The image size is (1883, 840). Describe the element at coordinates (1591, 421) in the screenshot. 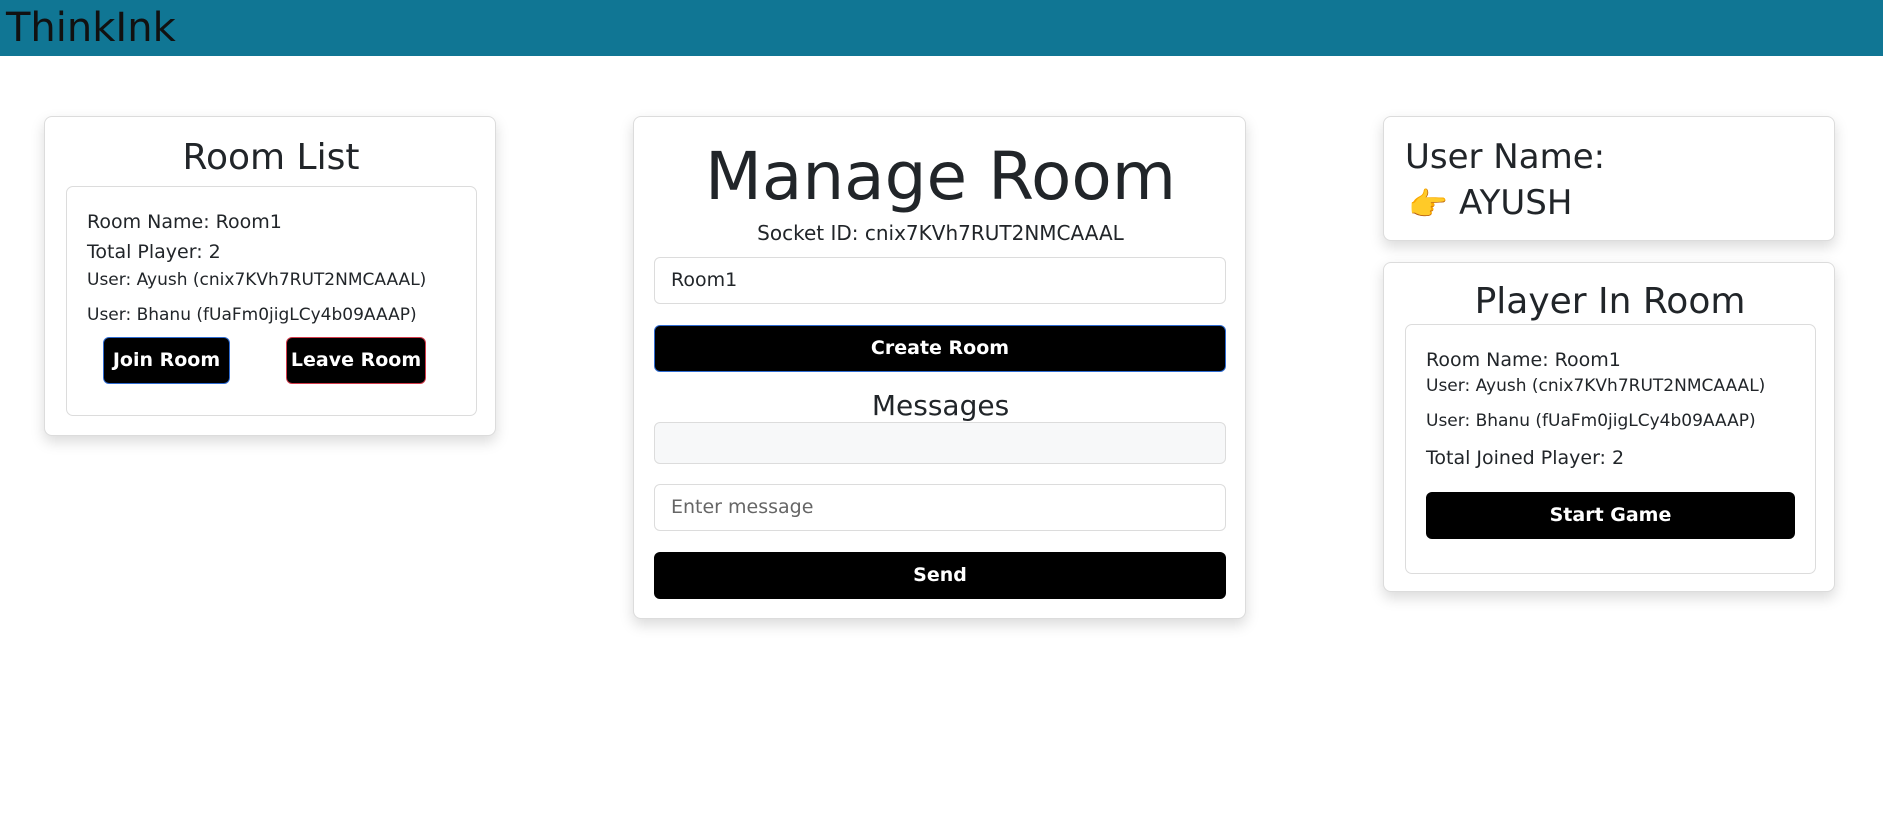

I see `player-user-item: User: Bhanu (fUaFm0jigLCy4b09AAAP)` at that location.